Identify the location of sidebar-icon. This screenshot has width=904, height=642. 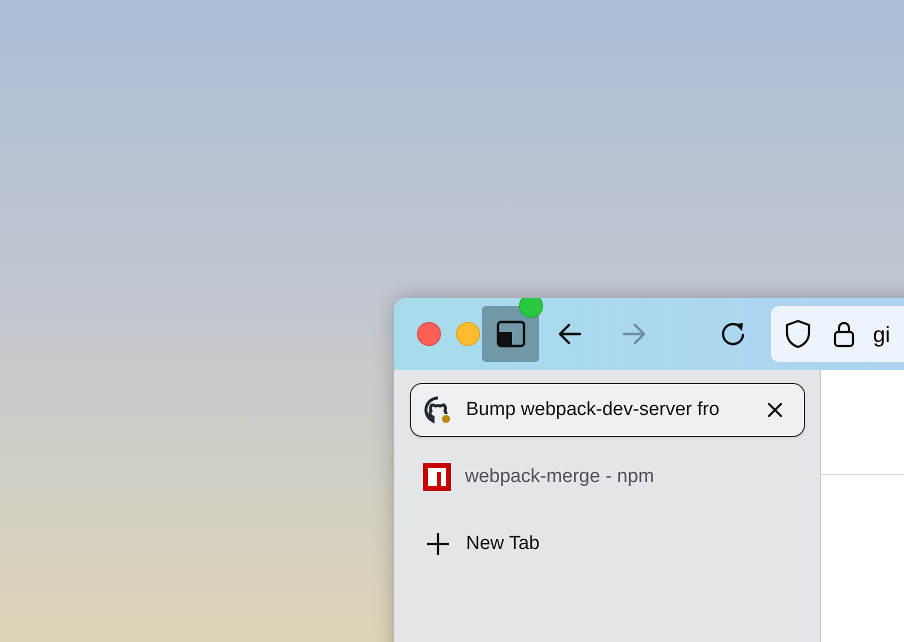
(511, 334).